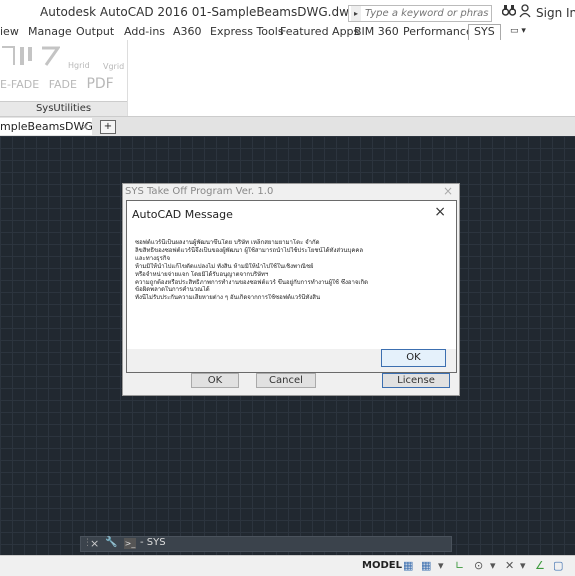 This screenshot has height=576, width=575. I want to click on tab-a360: A360, so click(187, 31).